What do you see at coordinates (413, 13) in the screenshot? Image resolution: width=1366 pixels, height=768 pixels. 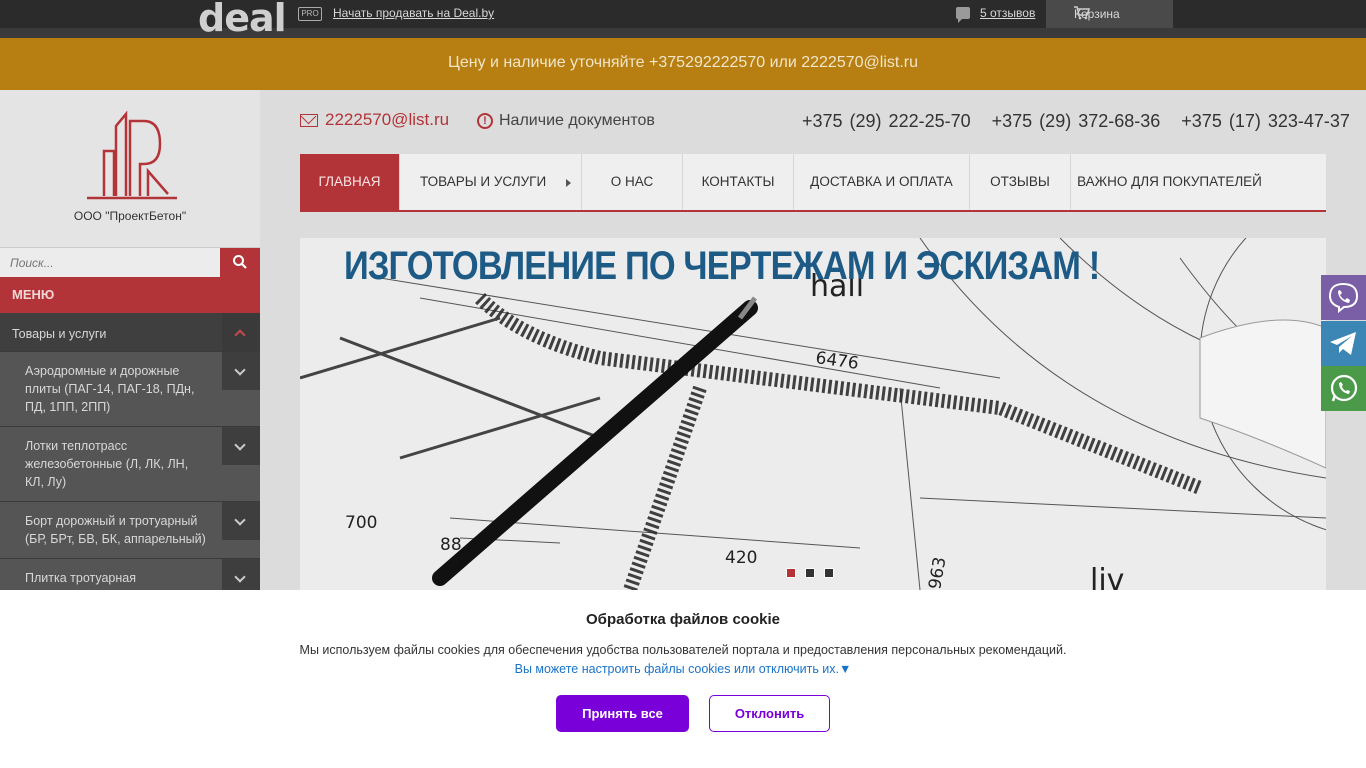 I see `start-selling-link: Начать продавать на Deal.by` at bounding box center [413, 13].